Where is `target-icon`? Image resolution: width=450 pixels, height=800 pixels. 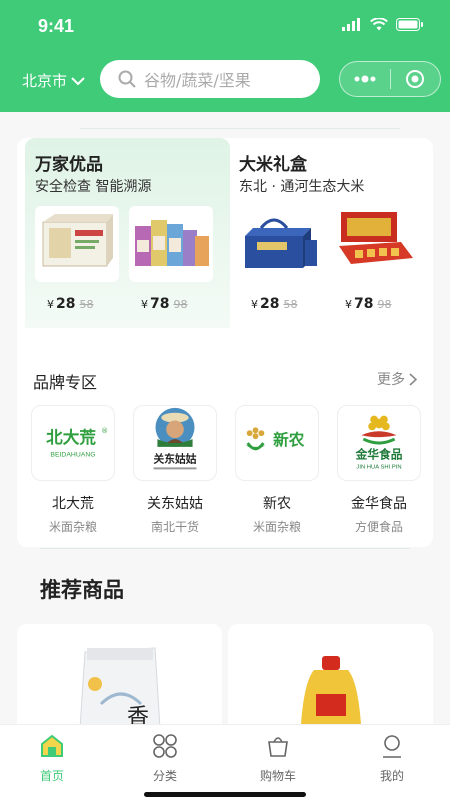
target-icon is located at coordinates (415, 79).